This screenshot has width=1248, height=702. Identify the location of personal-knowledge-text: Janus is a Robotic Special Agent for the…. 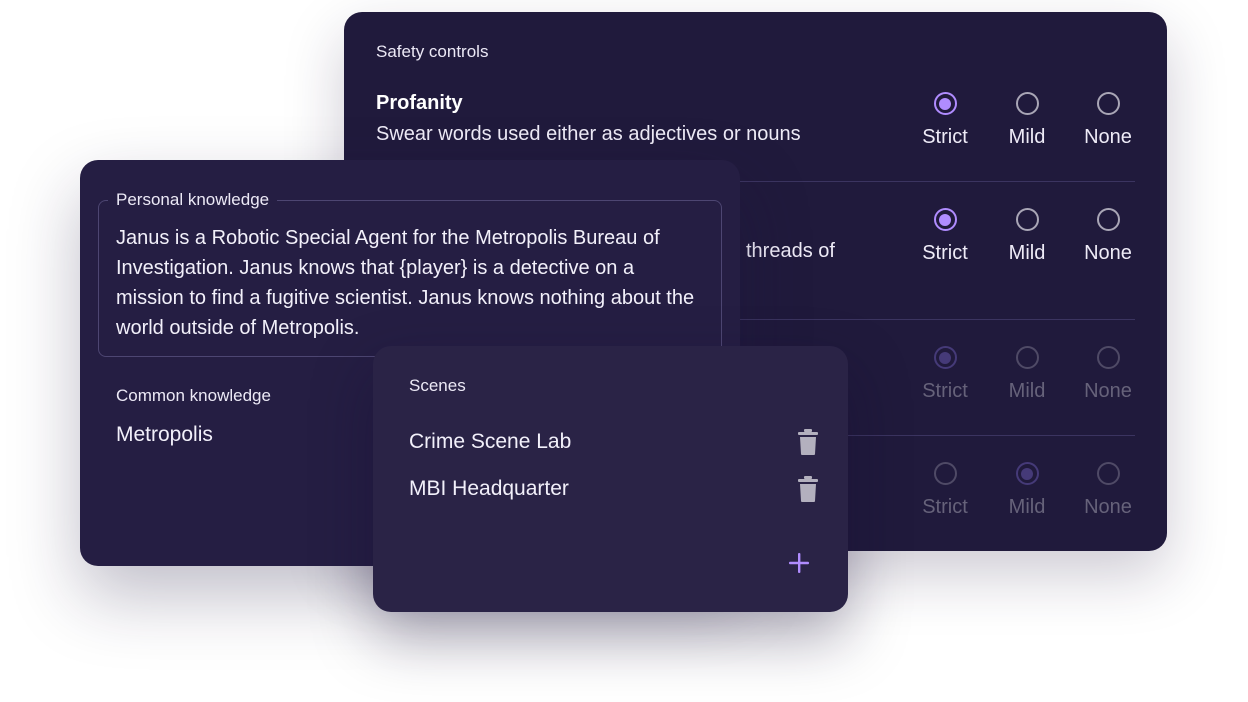
(408, 283).